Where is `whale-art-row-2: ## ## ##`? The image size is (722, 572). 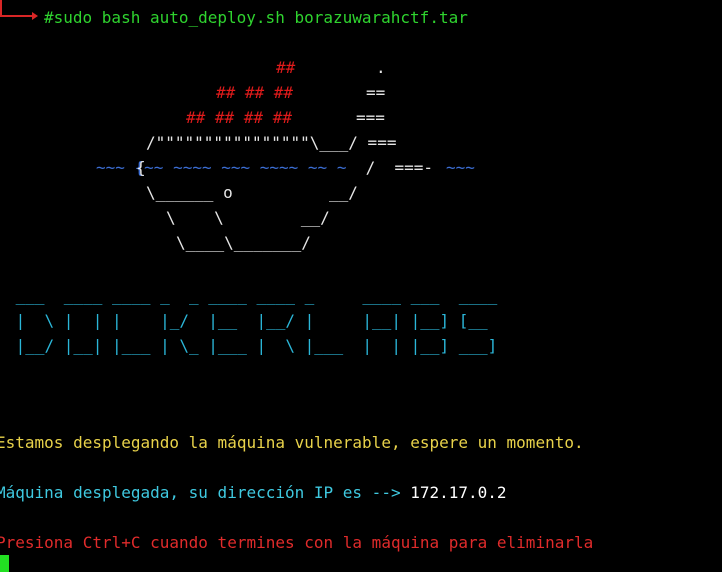 whale-art-row-2: ## ## ## is located at coordinates (255, 92).